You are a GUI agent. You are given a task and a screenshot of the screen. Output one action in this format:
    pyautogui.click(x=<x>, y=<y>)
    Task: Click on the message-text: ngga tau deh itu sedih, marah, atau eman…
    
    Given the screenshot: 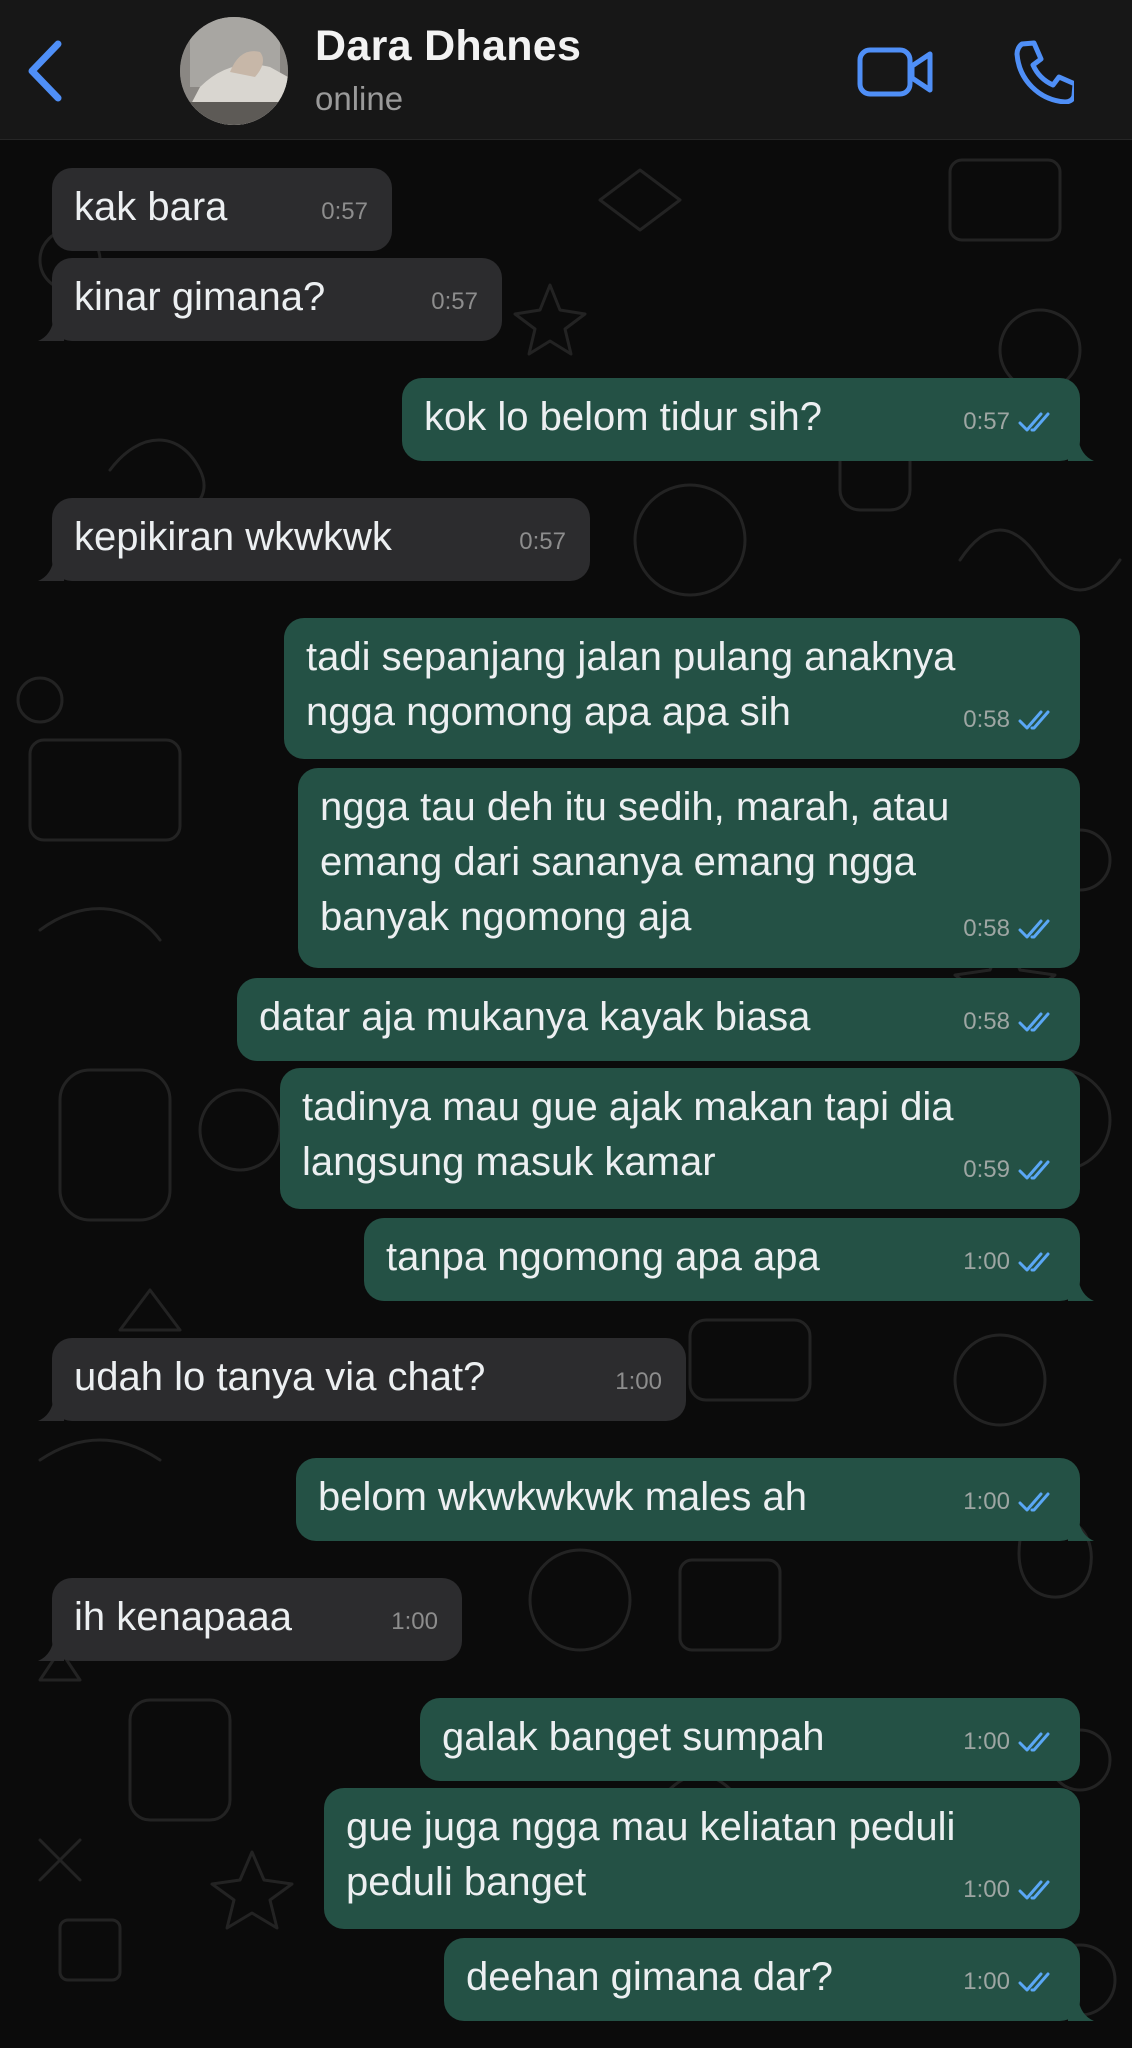 What is the action you would take?
    pyautogui.click(x=635, y=862)
    